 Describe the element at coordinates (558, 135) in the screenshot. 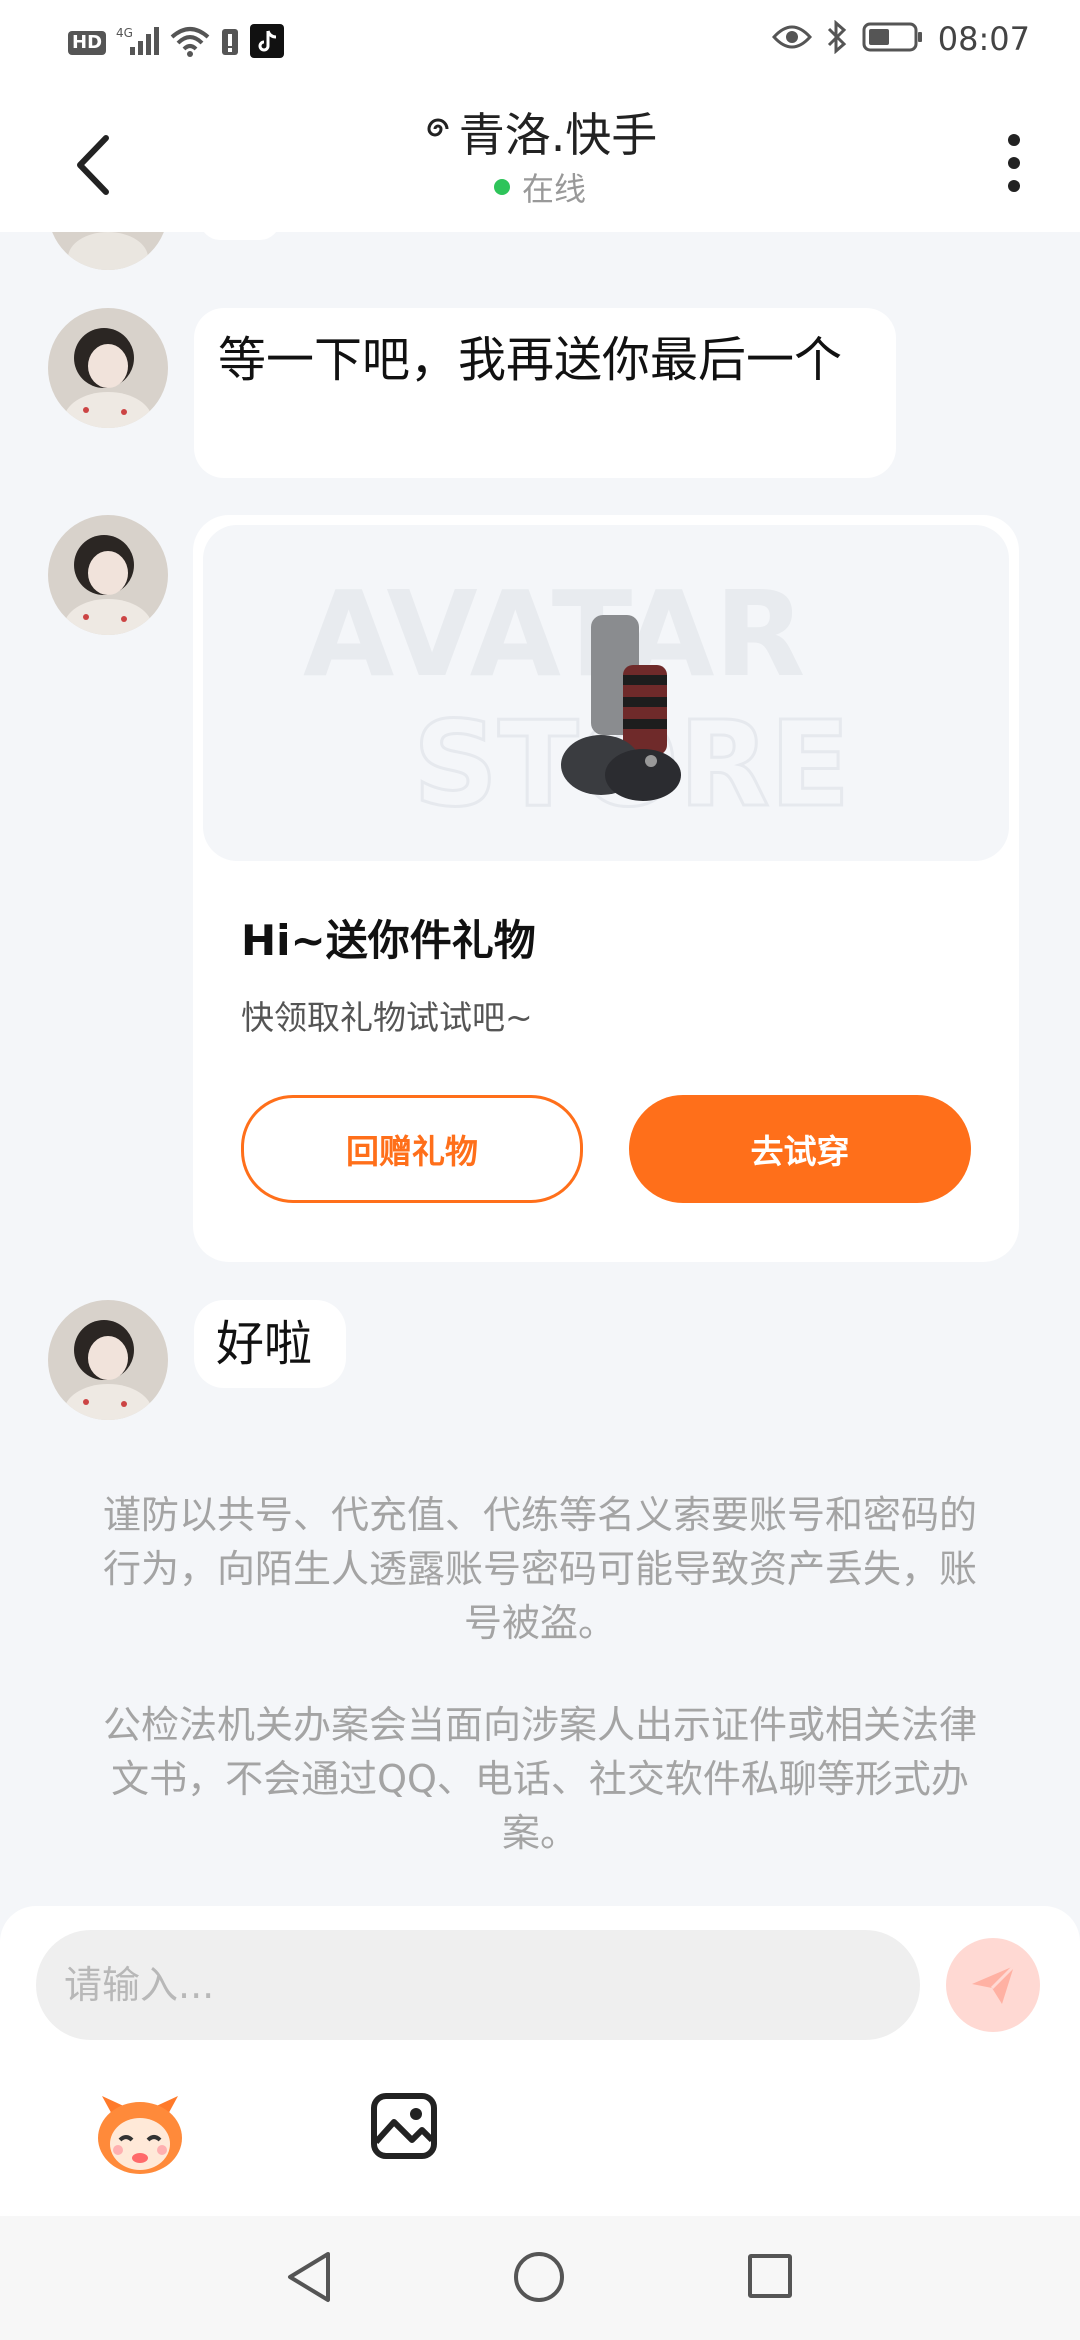

I see `contact-name: 青洛.快手` at that location.